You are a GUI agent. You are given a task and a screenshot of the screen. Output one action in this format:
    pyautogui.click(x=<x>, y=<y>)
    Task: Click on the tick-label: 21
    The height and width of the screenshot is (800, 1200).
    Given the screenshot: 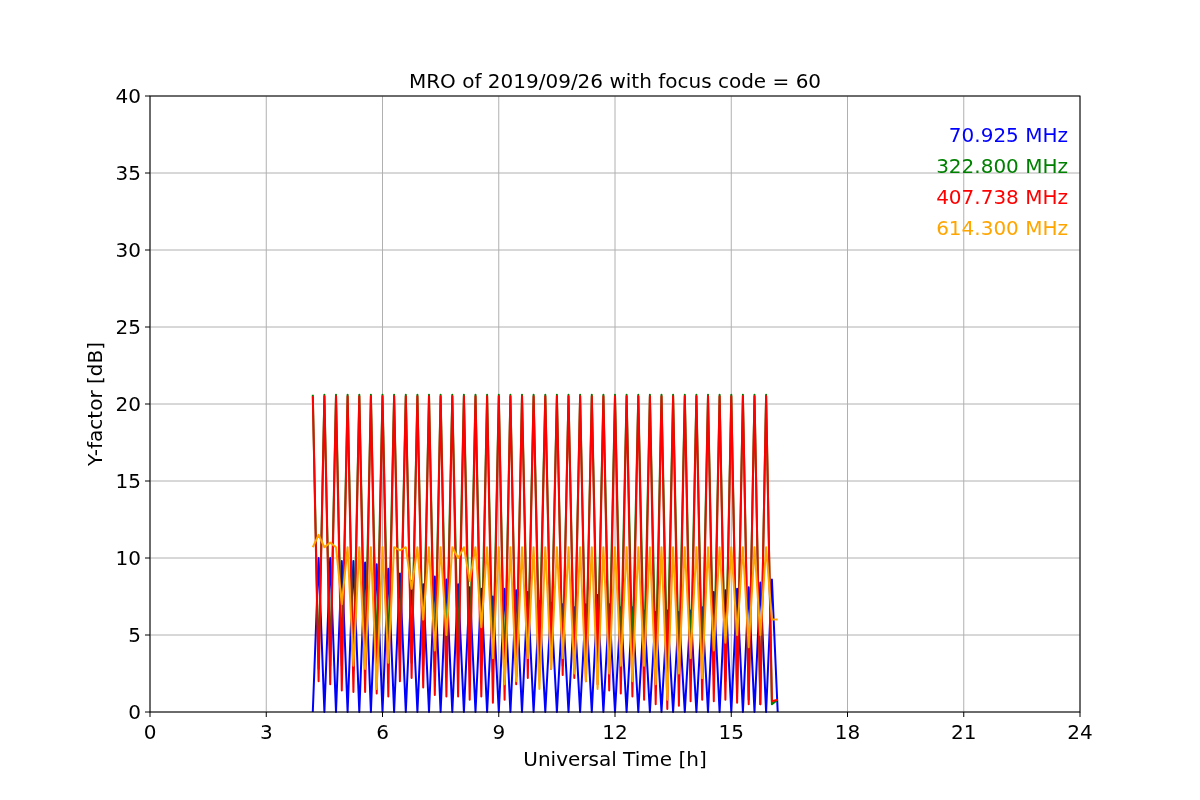 What is the action you would take?
    pyautogui.click(x=964, y=732)
    